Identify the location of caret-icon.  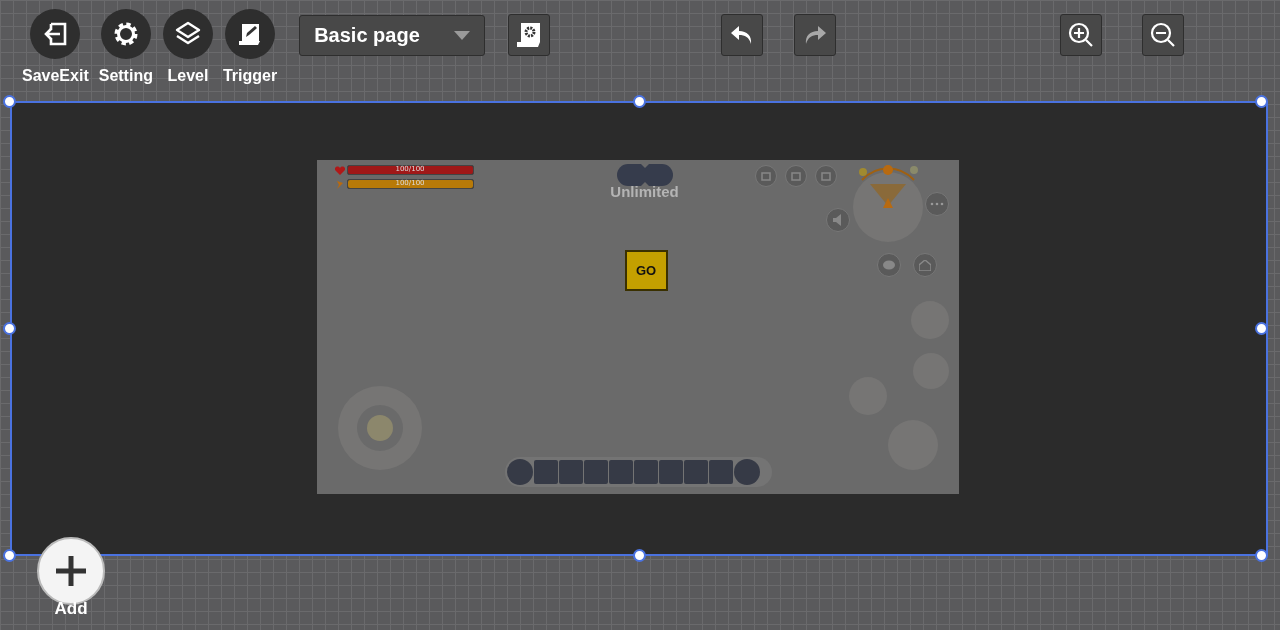
(462, 35).